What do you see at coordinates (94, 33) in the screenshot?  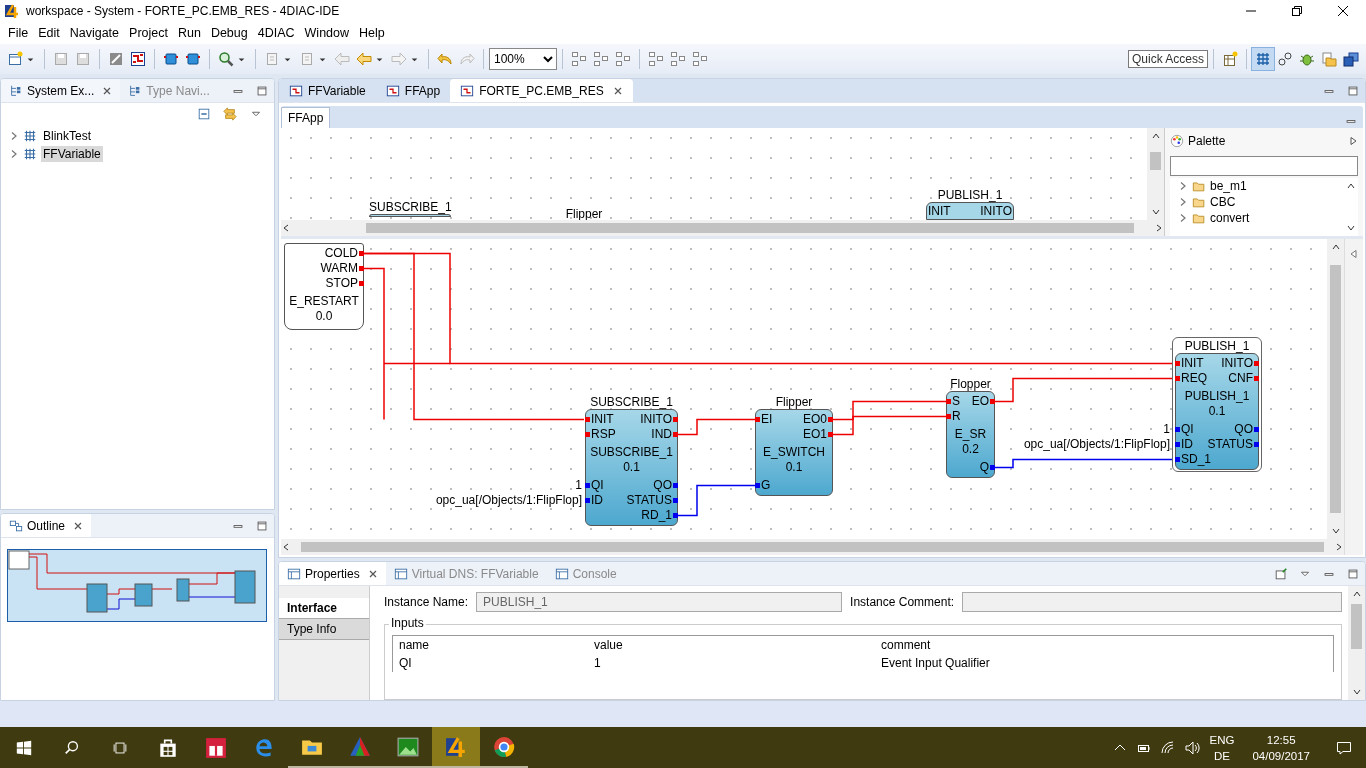 I see `menu-item: Navigate` at bounding box center [94, 33].